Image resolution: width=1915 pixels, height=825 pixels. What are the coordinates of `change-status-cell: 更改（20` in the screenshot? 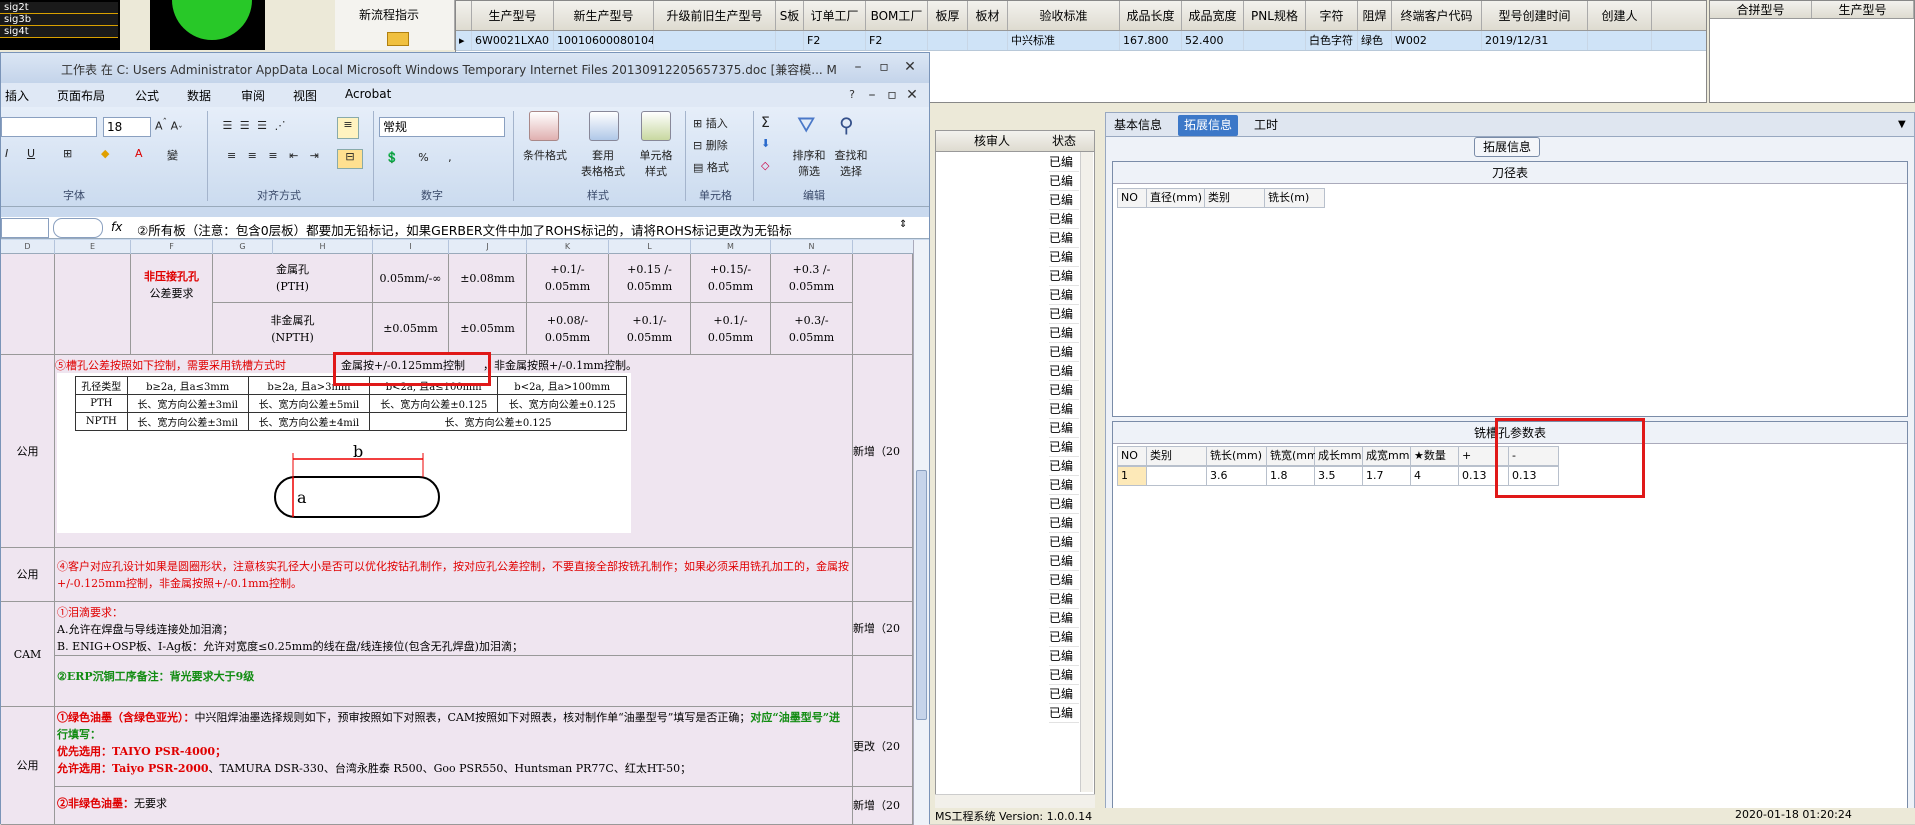 It's located at (883, 747).